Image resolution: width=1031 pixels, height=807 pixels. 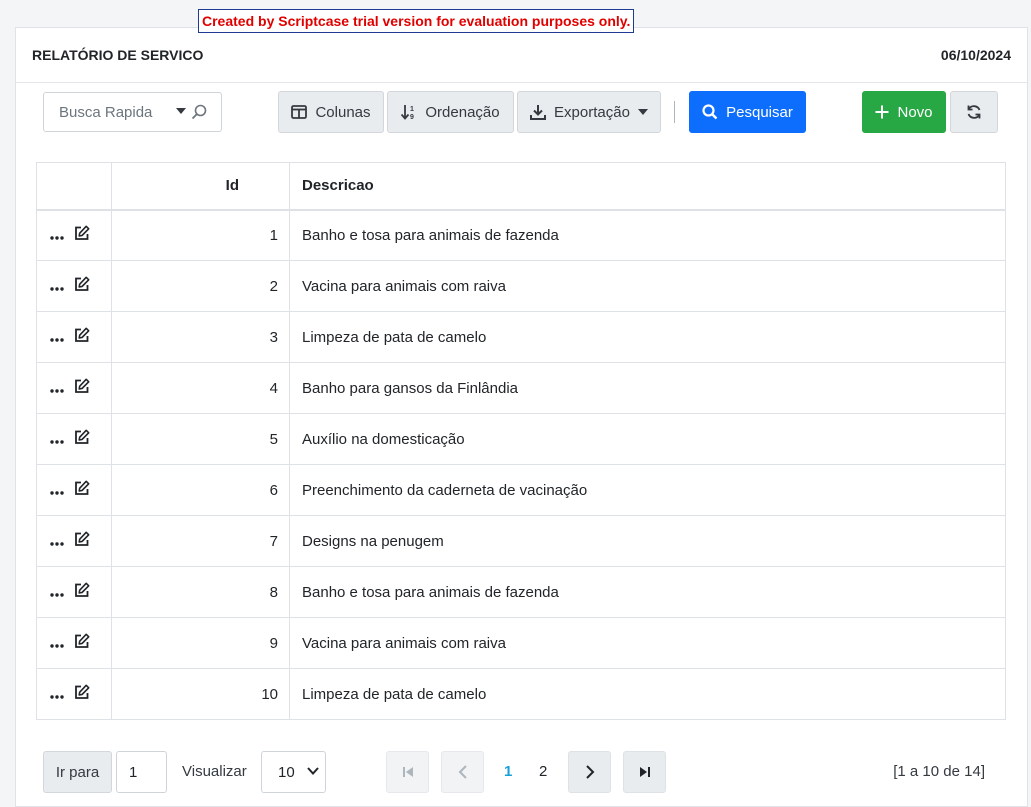 What do you see at coordinates (343, 112) in the screenshot?
I see `columns-label: Colunas` at bounding box center [343, 112].